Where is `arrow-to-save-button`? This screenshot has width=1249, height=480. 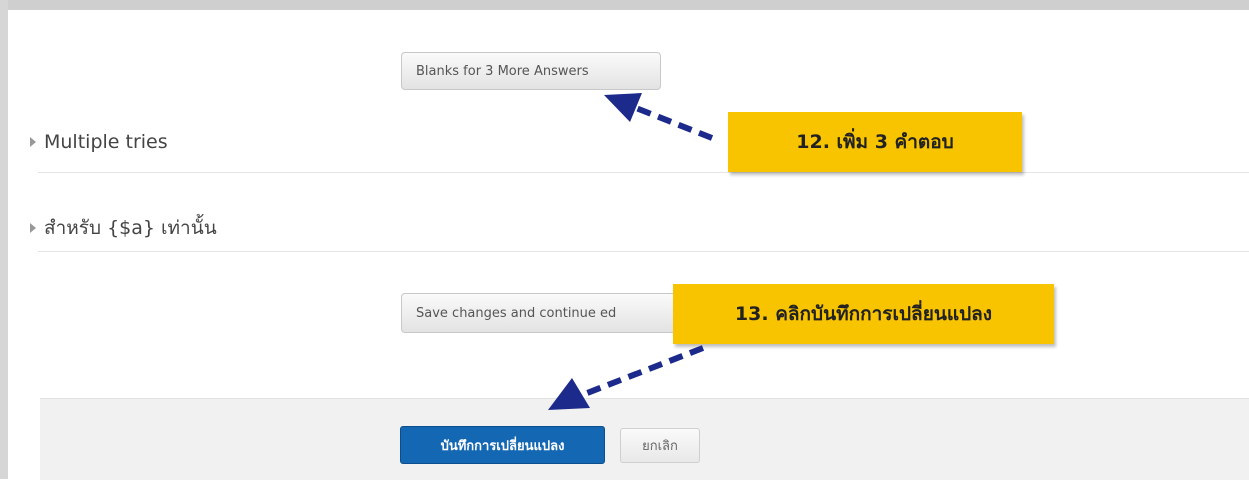 arrow-to-save-button is located at coordinates (626, 377).